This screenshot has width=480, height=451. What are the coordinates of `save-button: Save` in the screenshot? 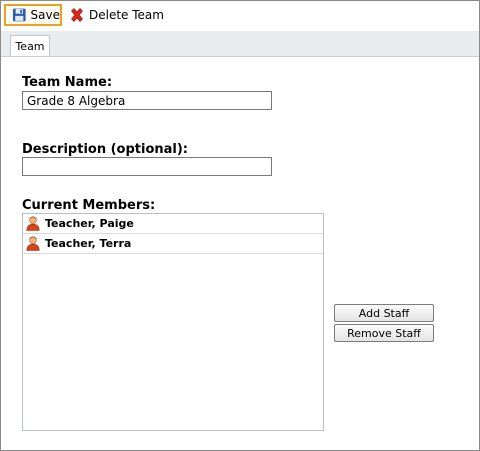 It's located at (33, 15).